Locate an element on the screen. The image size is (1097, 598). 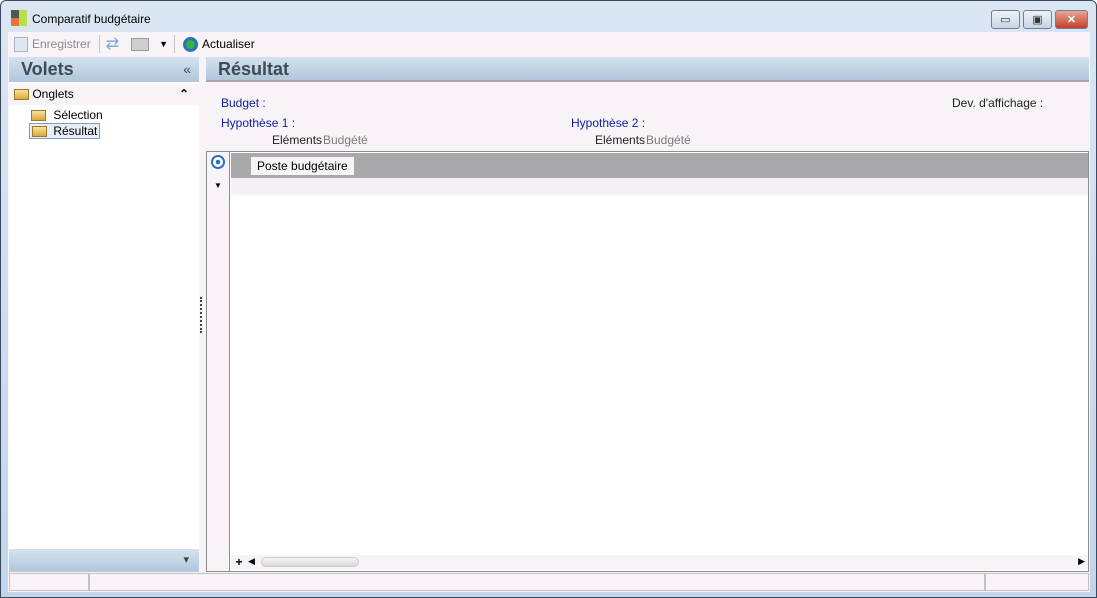
save-icon is located at coordinates (21, 44).